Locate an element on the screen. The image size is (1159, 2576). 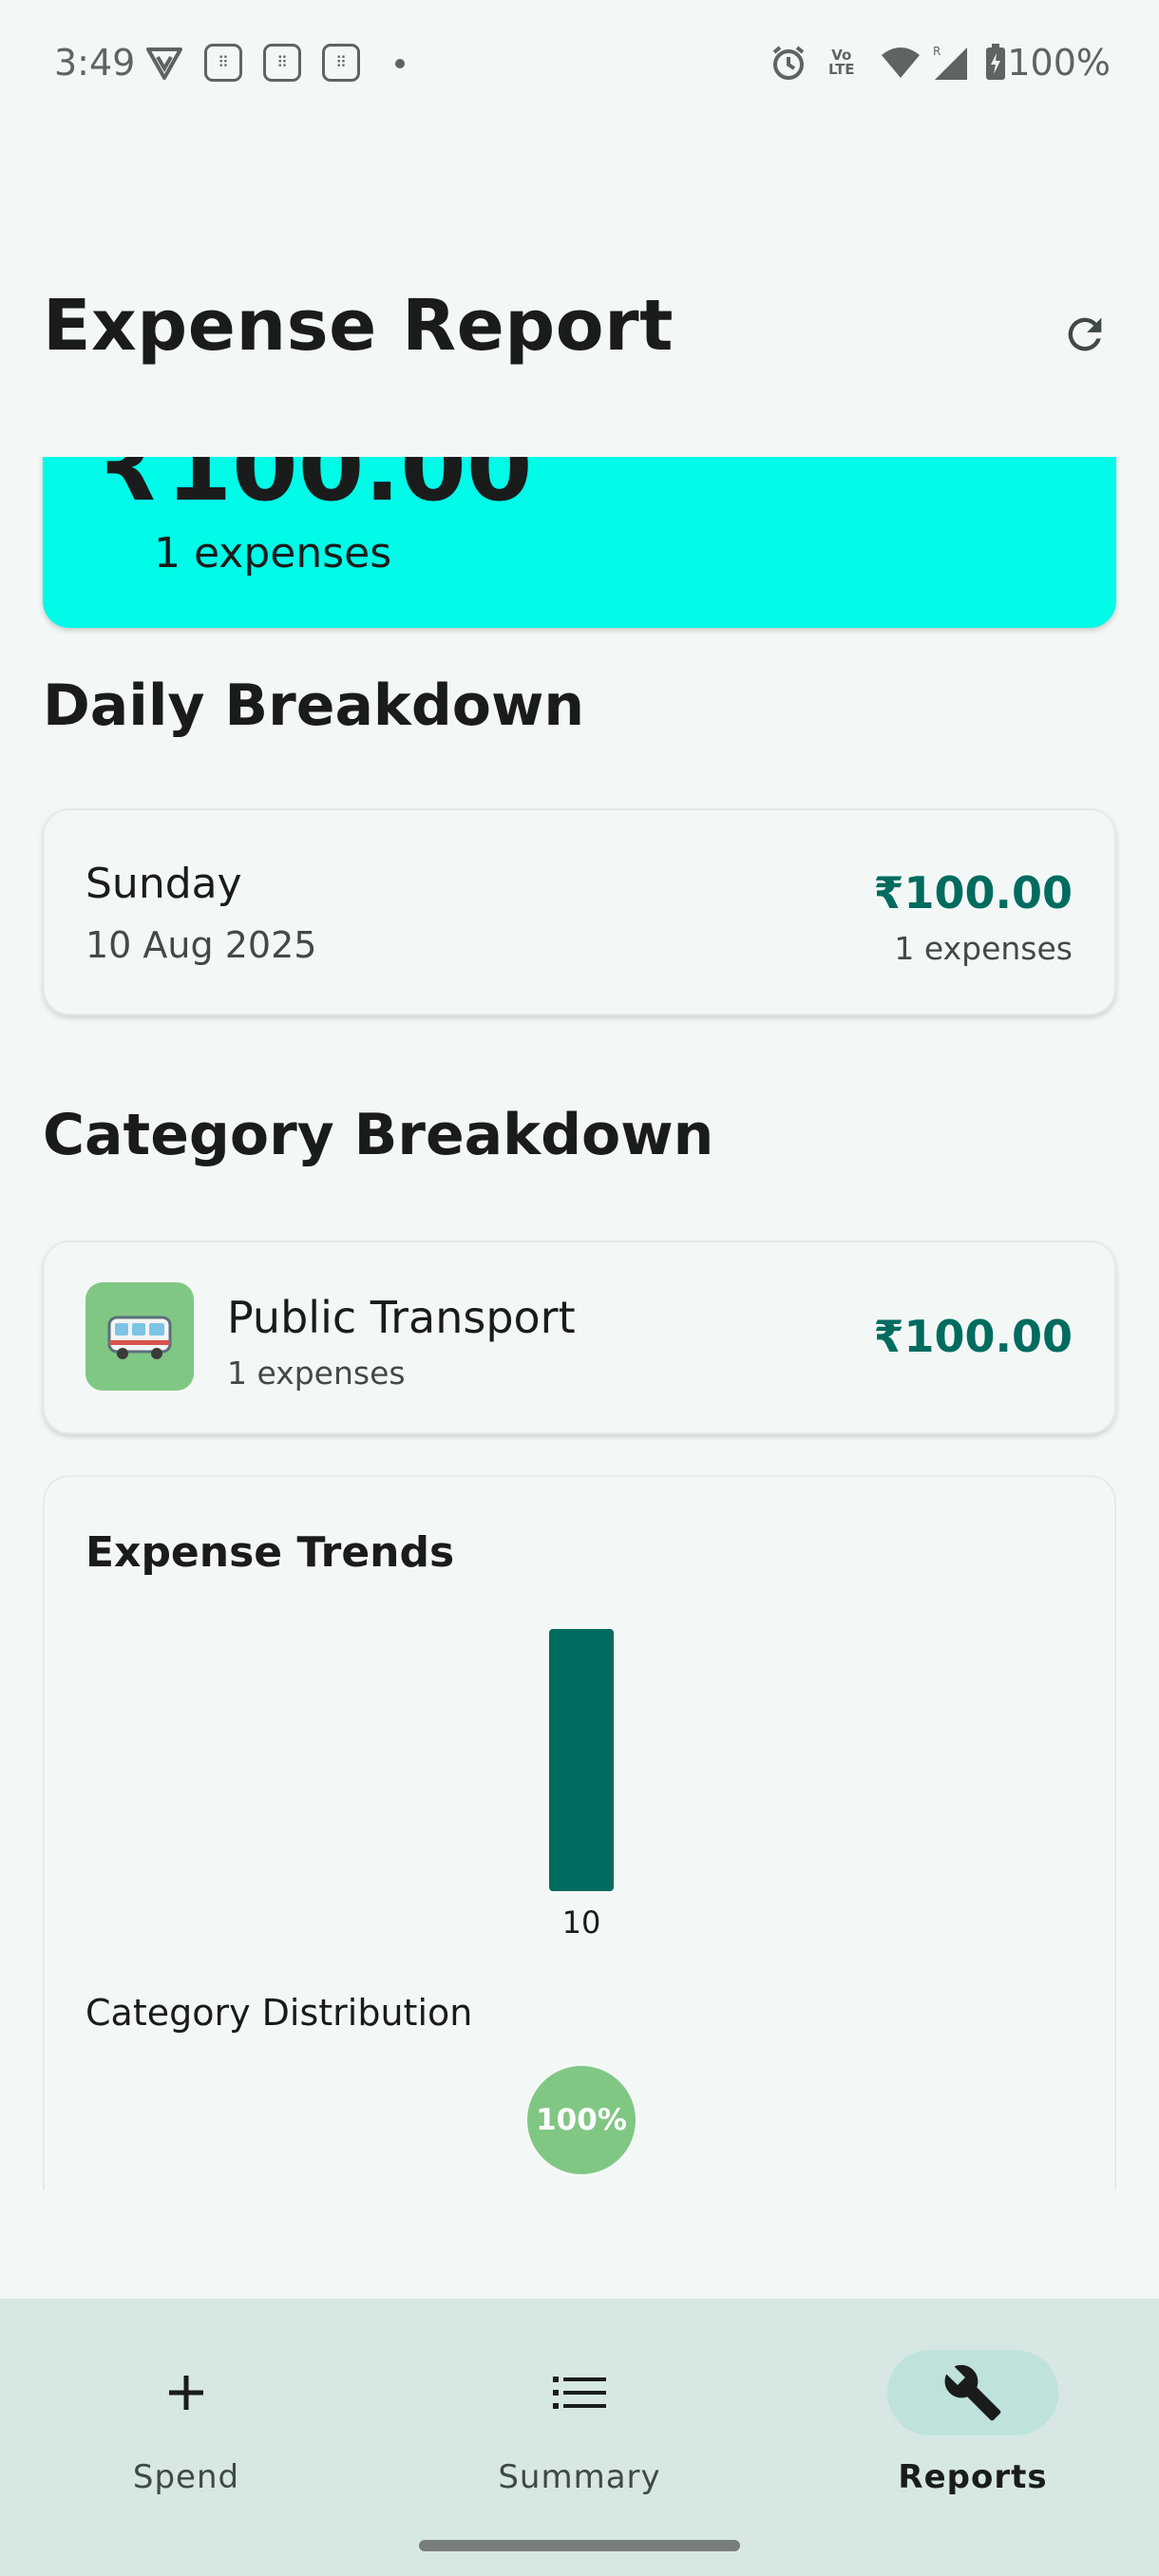
dot-icon is located at coordinates (400, 63).